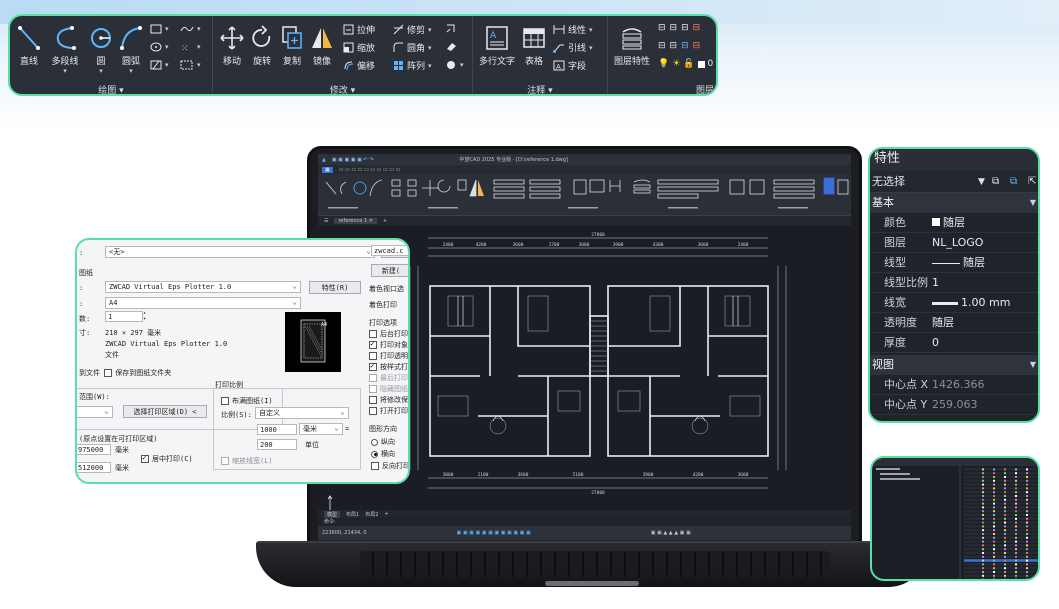  What do you see at coordinates (981, 182) in the screenshot?
I see `chevron-down-icon: ▼` at bounding box center [981, 182].